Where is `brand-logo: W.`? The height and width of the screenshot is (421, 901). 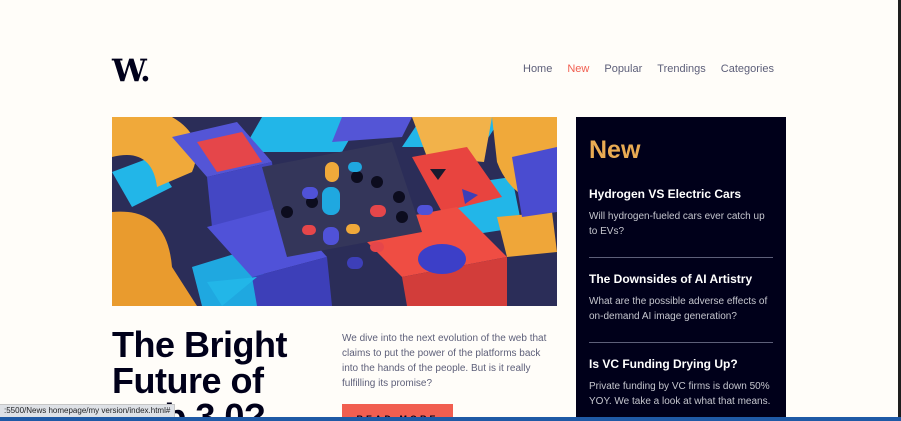
brand-logo: W. is located at coordinates (131, 71).